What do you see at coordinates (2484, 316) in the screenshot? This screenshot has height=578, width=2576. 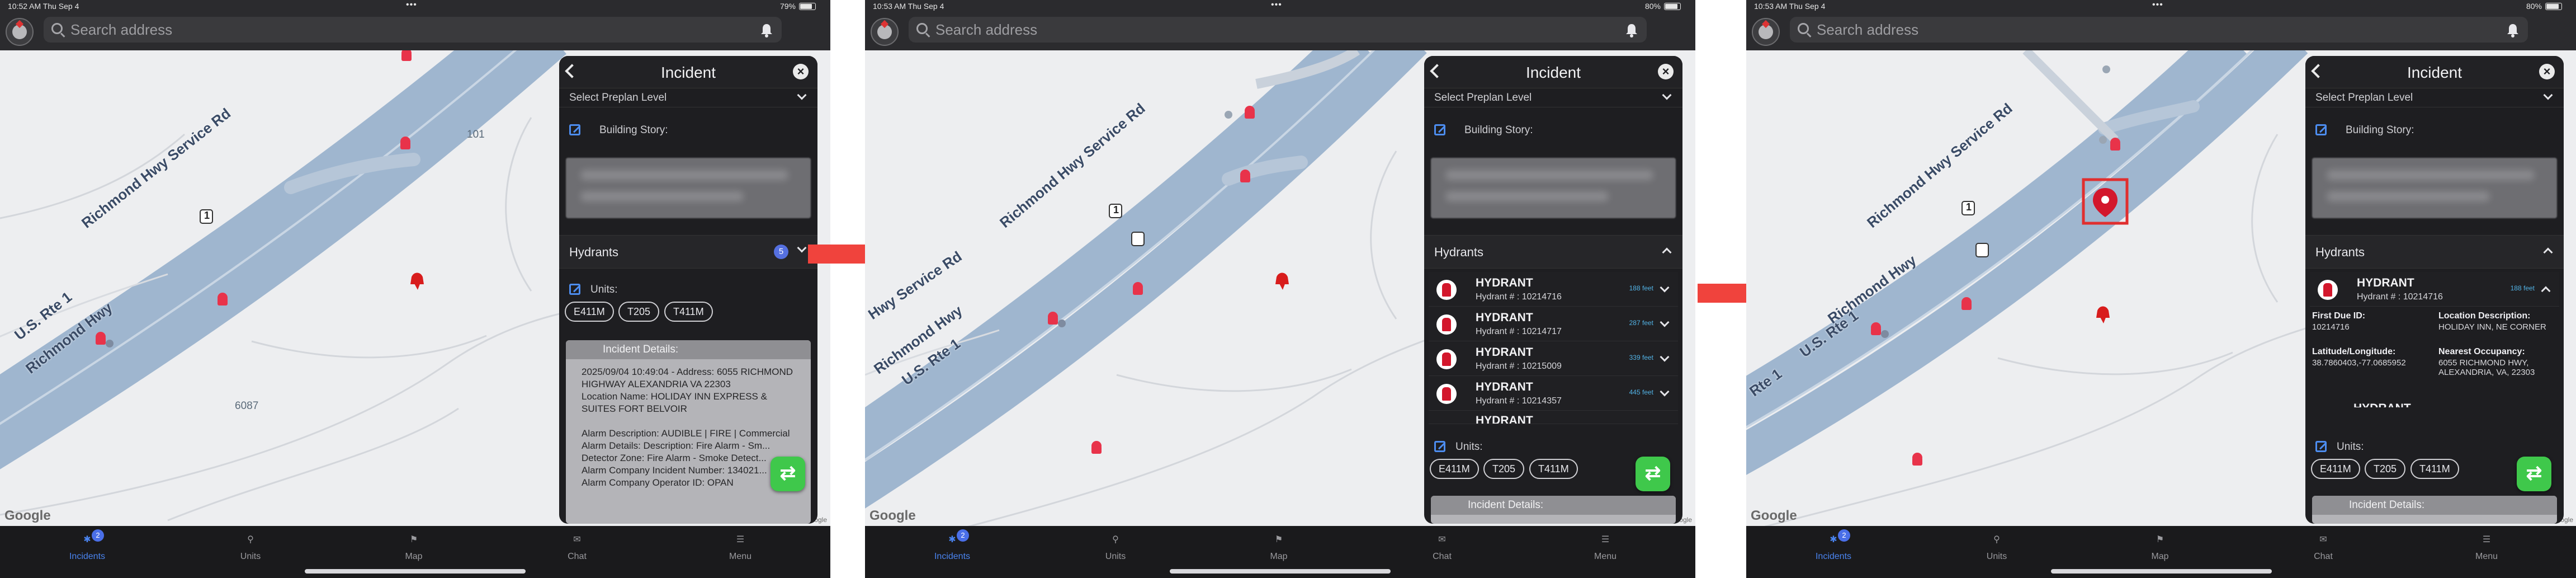 I see `location-desc-label: Location Description:` at bounding box center [2484, 316].